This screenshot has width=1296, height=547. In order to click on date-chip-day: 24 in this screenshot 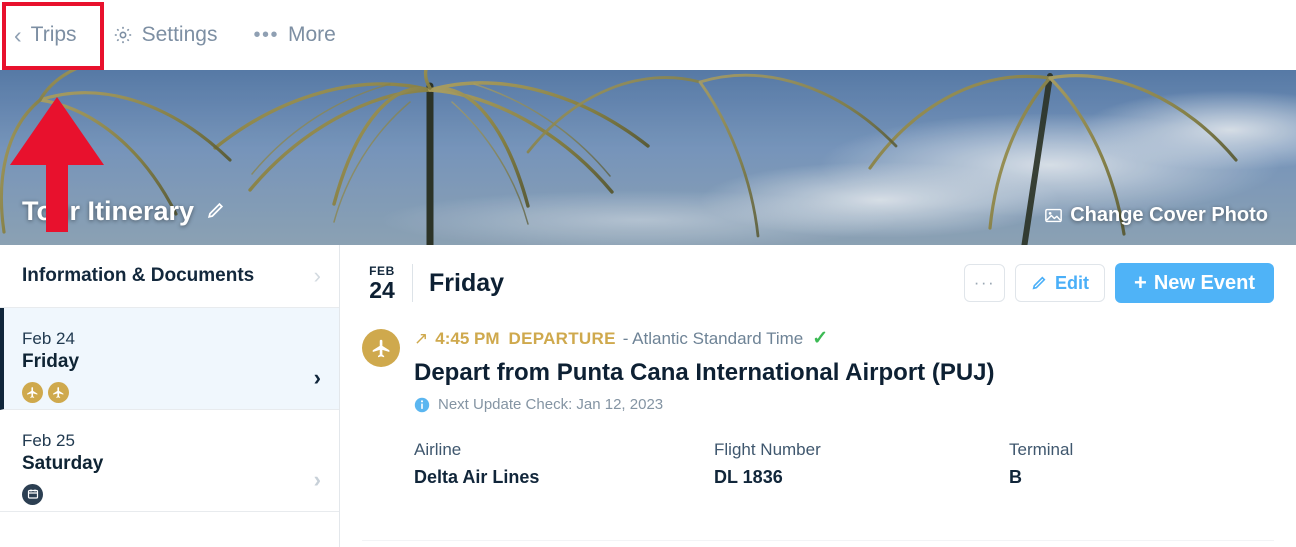, I will do `click(382, 289)`.